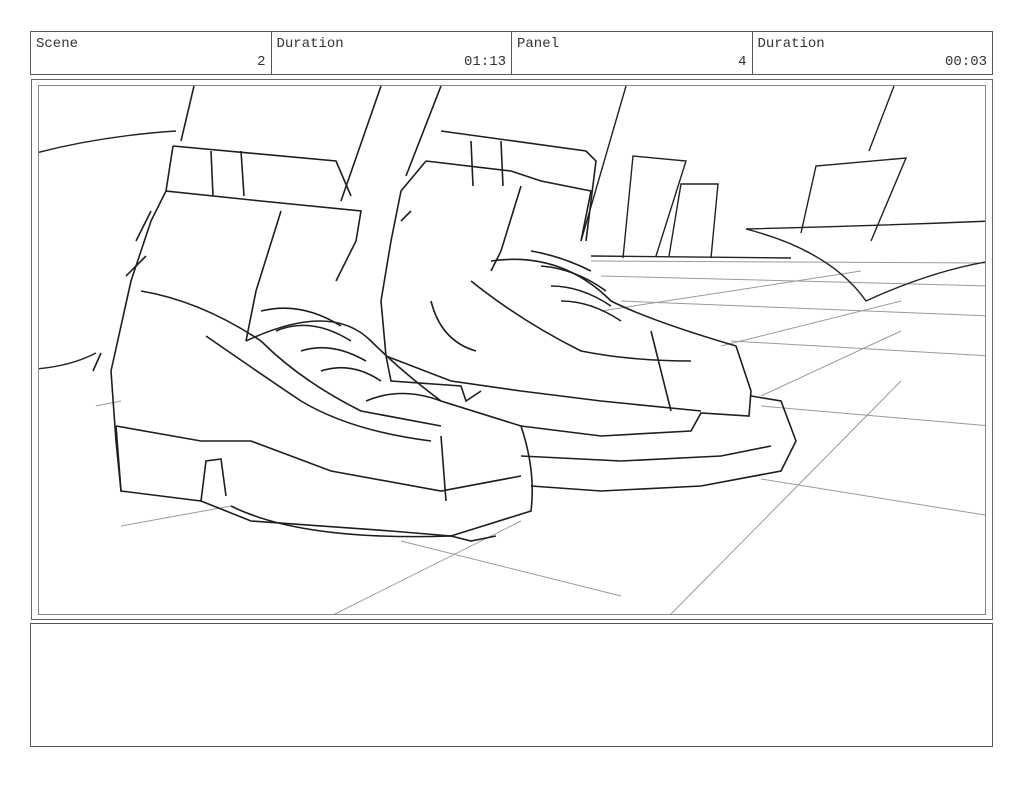 The height and width of the screenshot is (793, 1024). Describe the element at coordinates (392, 53) in the screenshot. I see `scene-duration-cell: Duration 01:13` at that location.